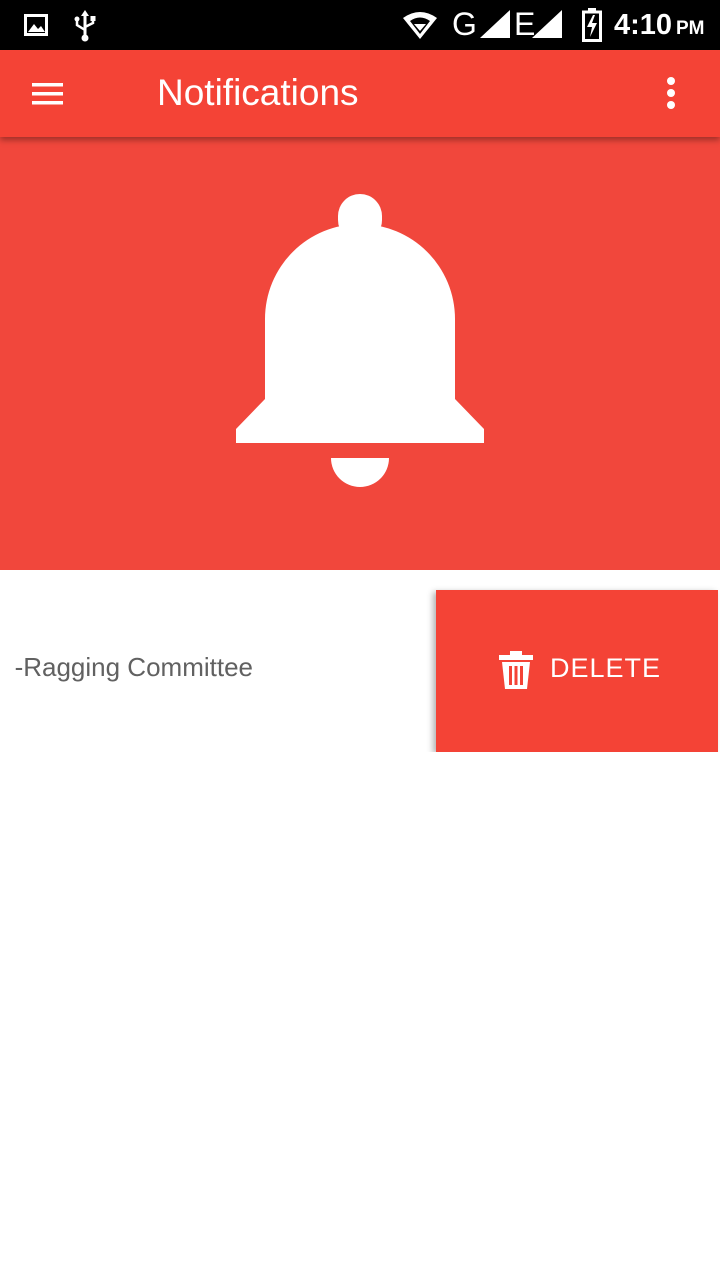  I want to click on delete-label: DELETE, so click(606, 668).